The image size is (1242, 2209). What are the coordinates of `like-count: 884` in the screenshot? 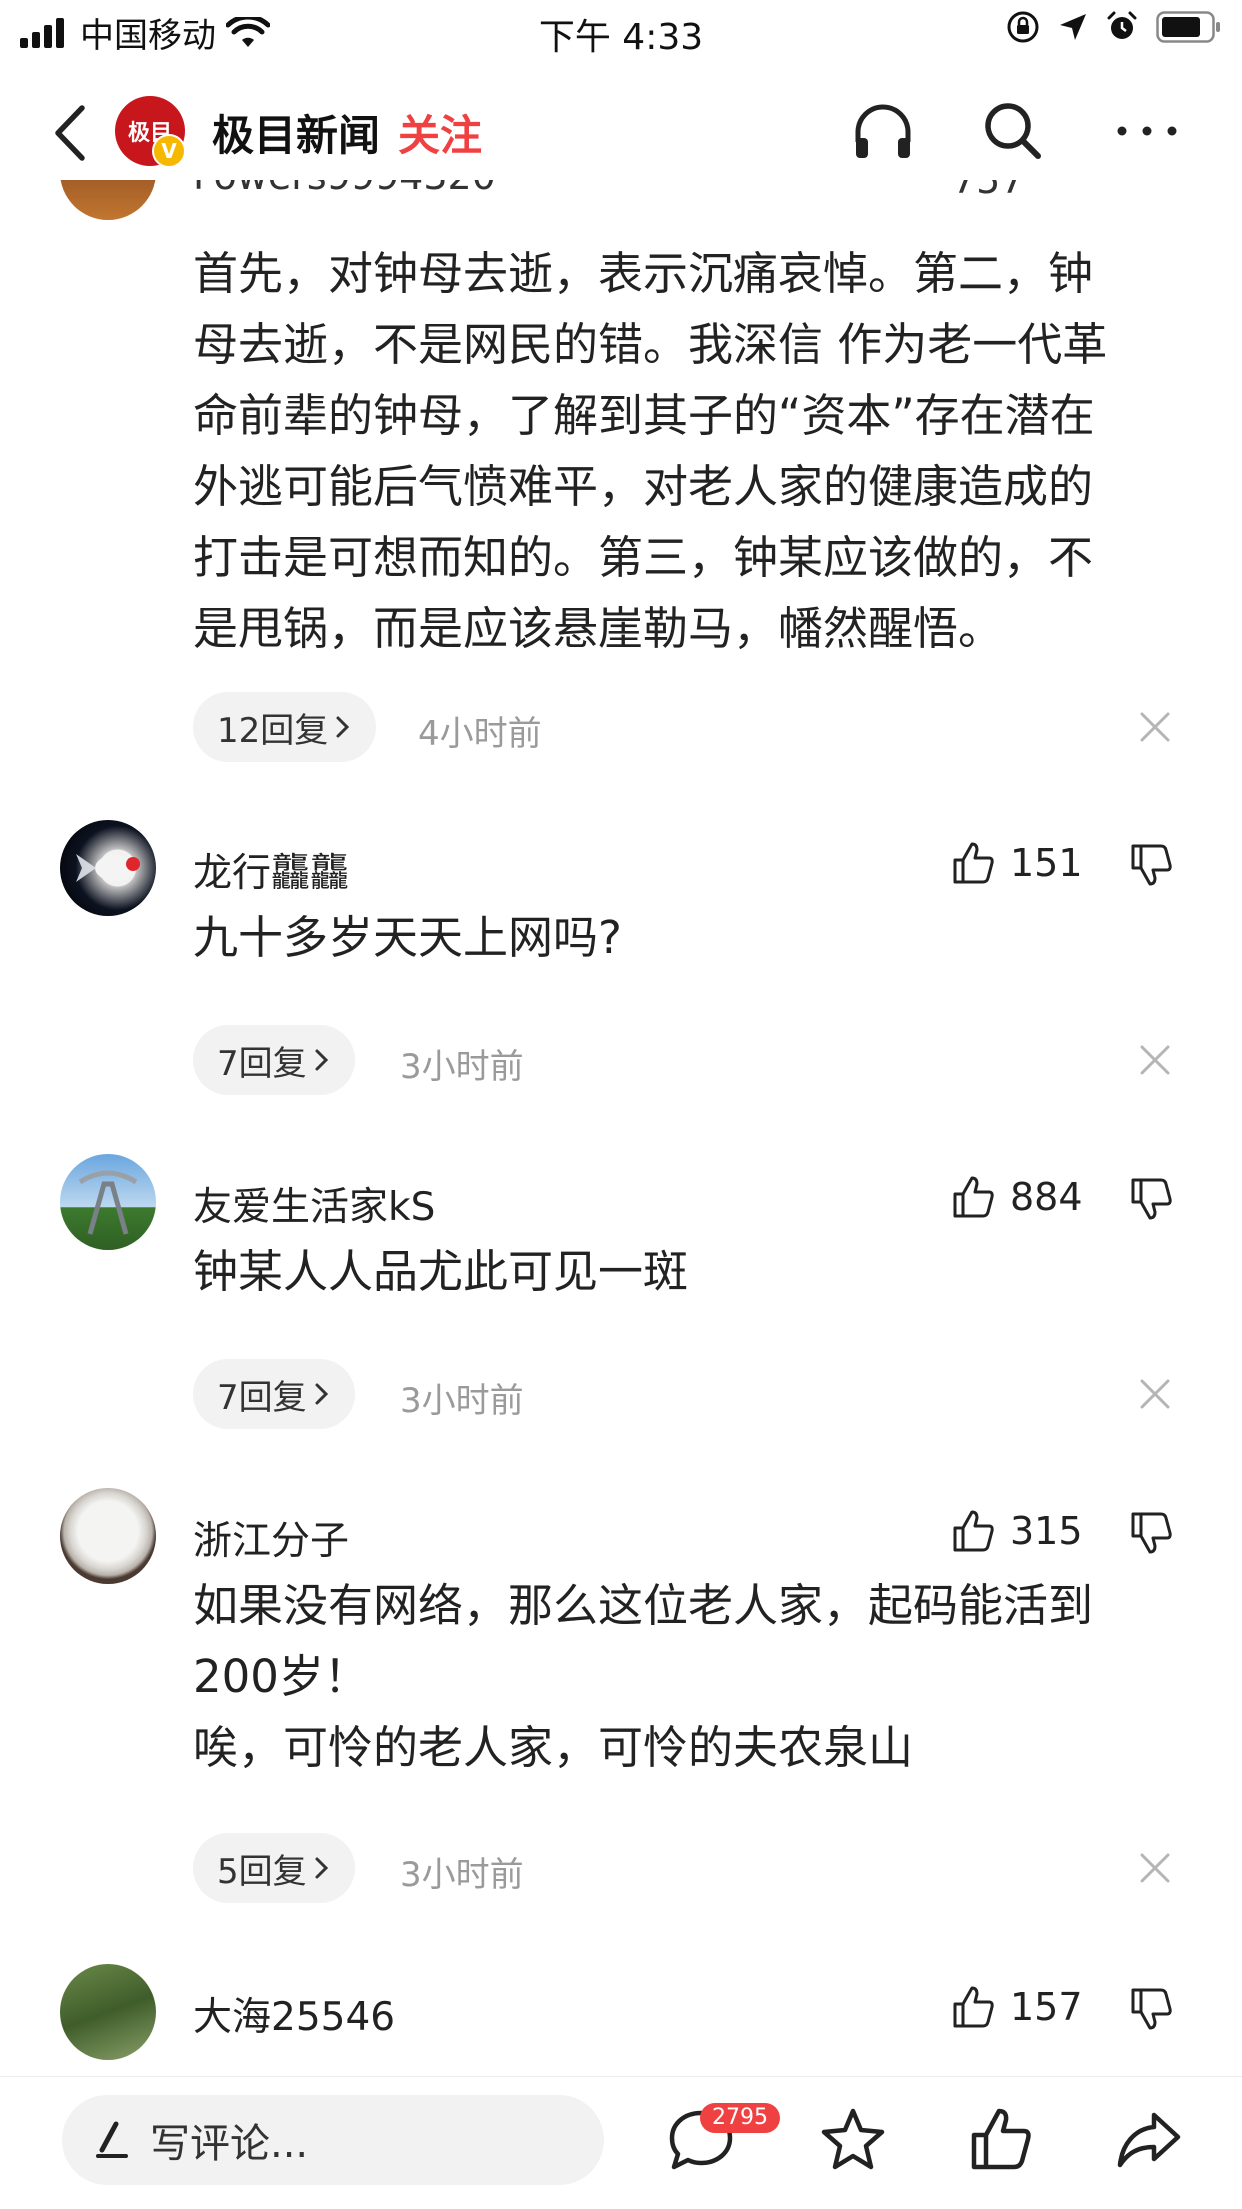 It's located at (1046, 1197).